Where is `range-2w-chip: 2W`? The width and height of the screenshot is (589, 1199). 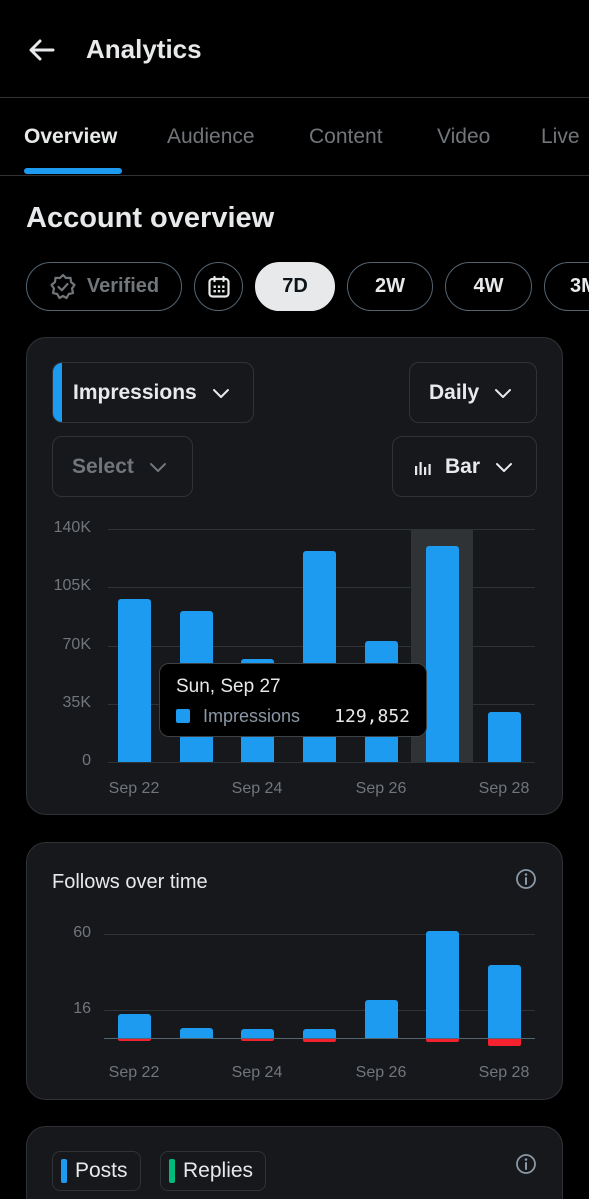 range-2w-chip: 2W is located at coordinates (390, 286).